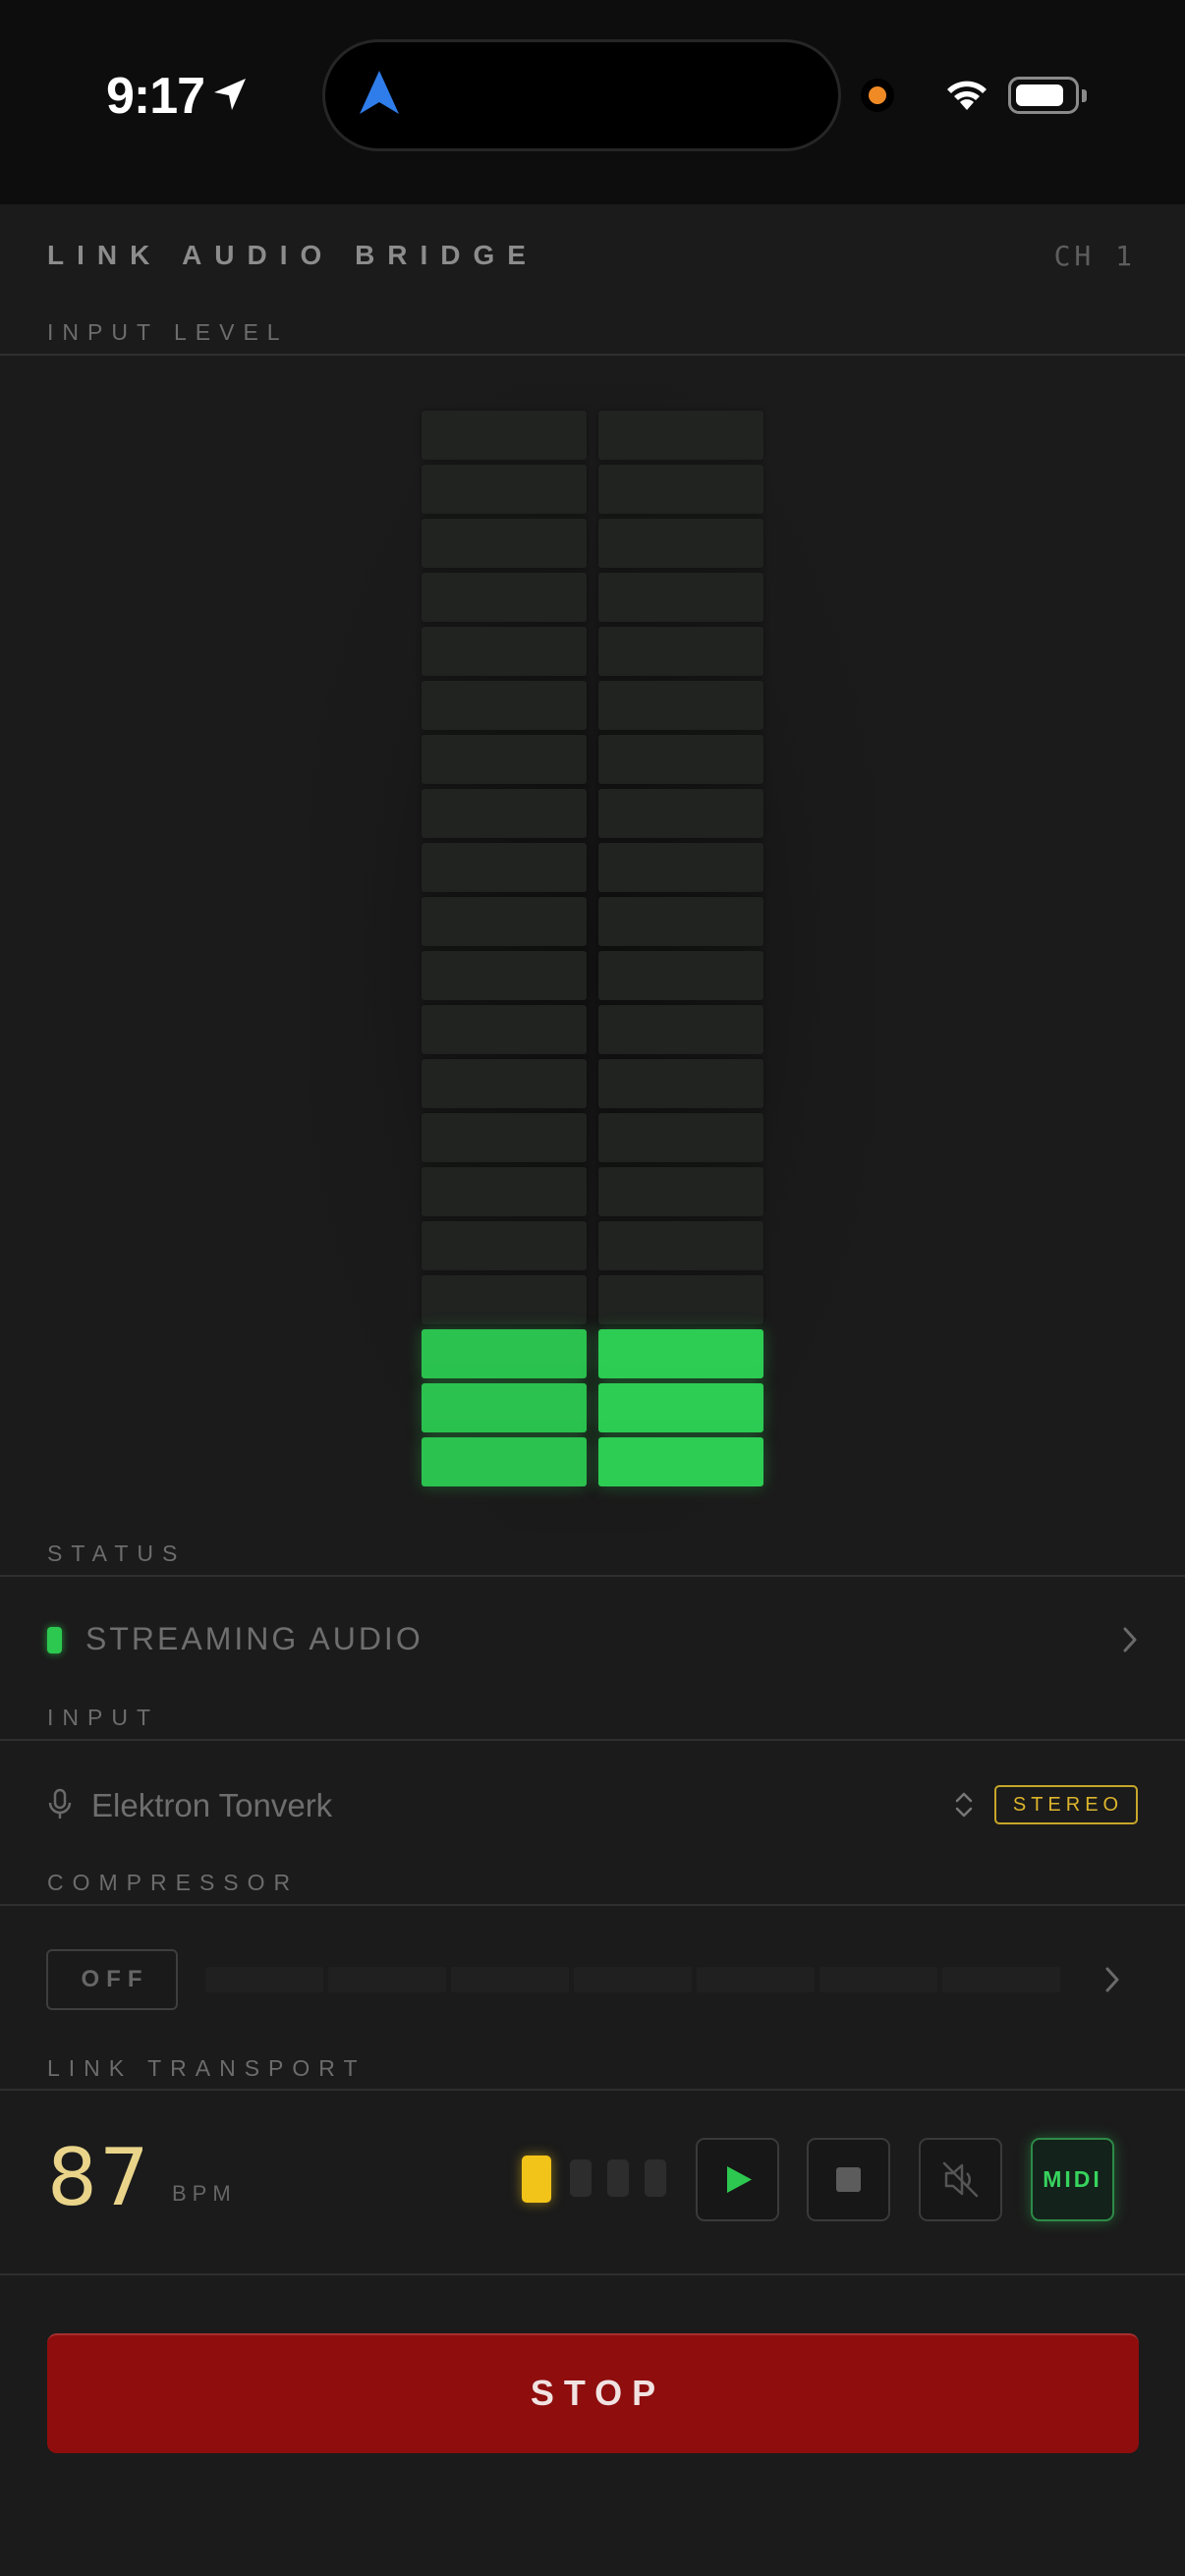 The image size is (1185, 2576). I want to click on input-label: INPUT, so click(103, 1717).